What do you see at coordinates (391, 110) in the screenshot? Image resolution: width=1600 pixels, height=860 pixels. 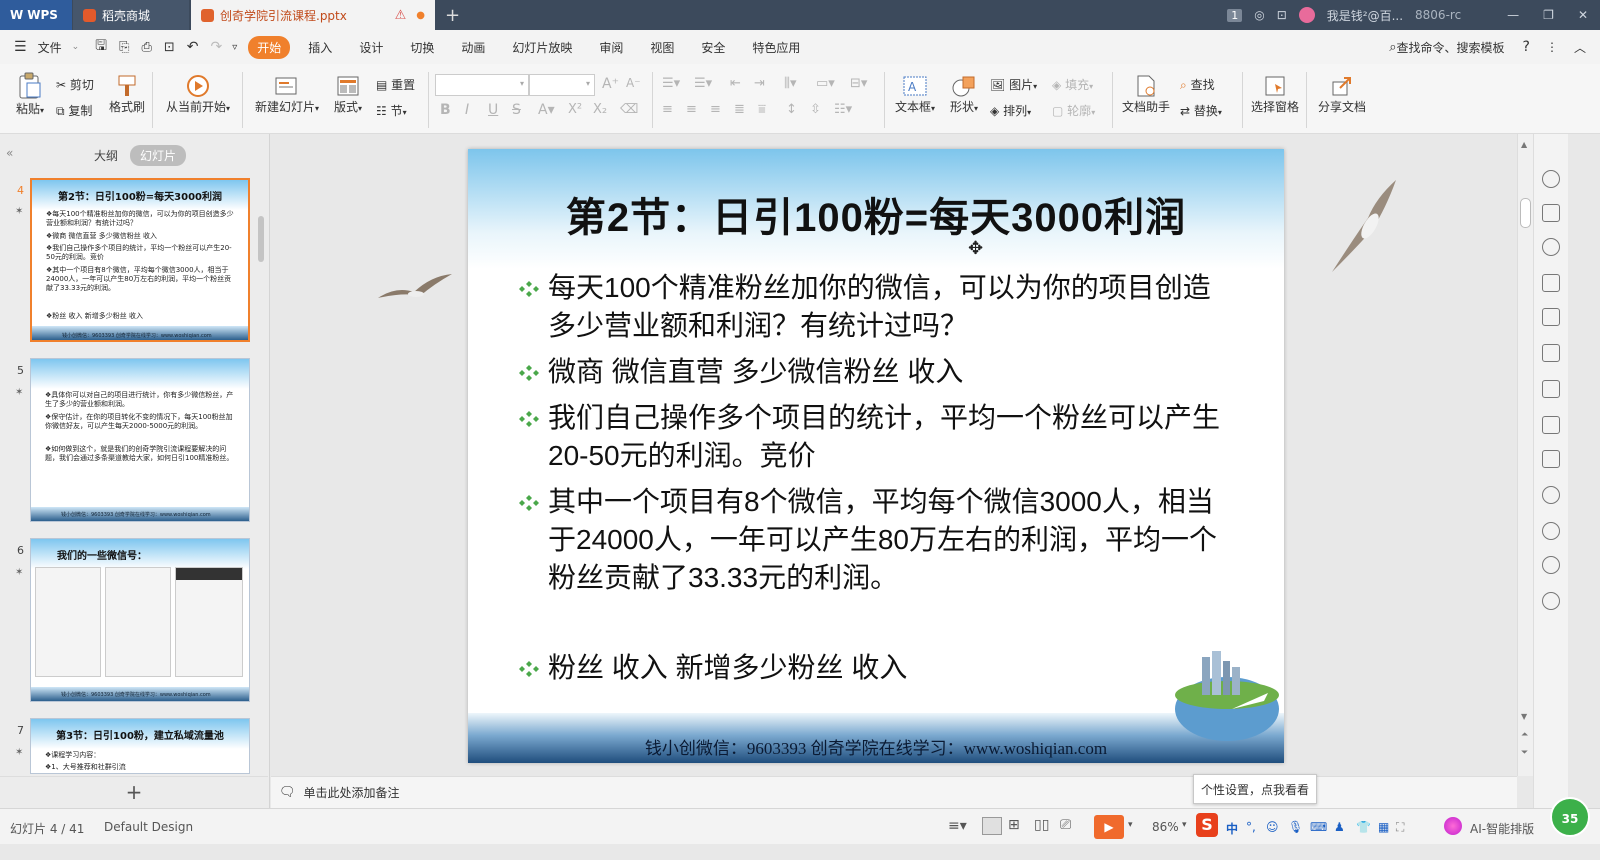 I see `section-button: ☷ 节▾` at bounding box center [391, 110].